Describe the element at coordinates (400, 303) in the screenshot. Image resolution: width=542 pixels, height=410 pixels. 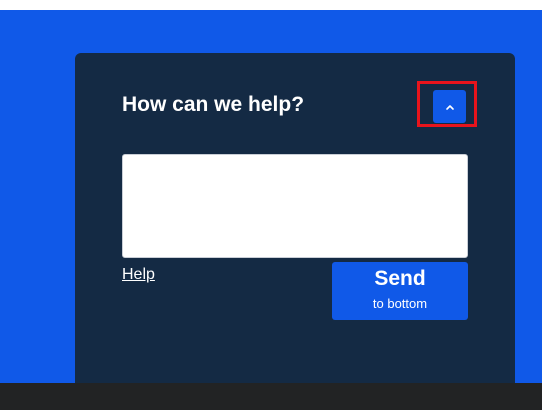
I see `send-button-sublabel: to bottom` at that location.